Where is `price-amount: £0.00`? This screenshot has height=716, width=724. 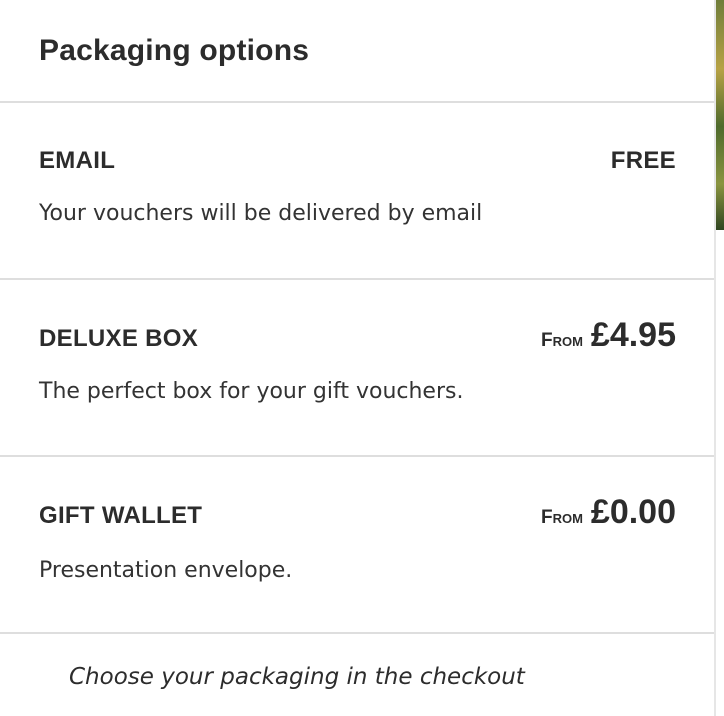 price-amount: £0.00 is located at coordinates (633, 512).